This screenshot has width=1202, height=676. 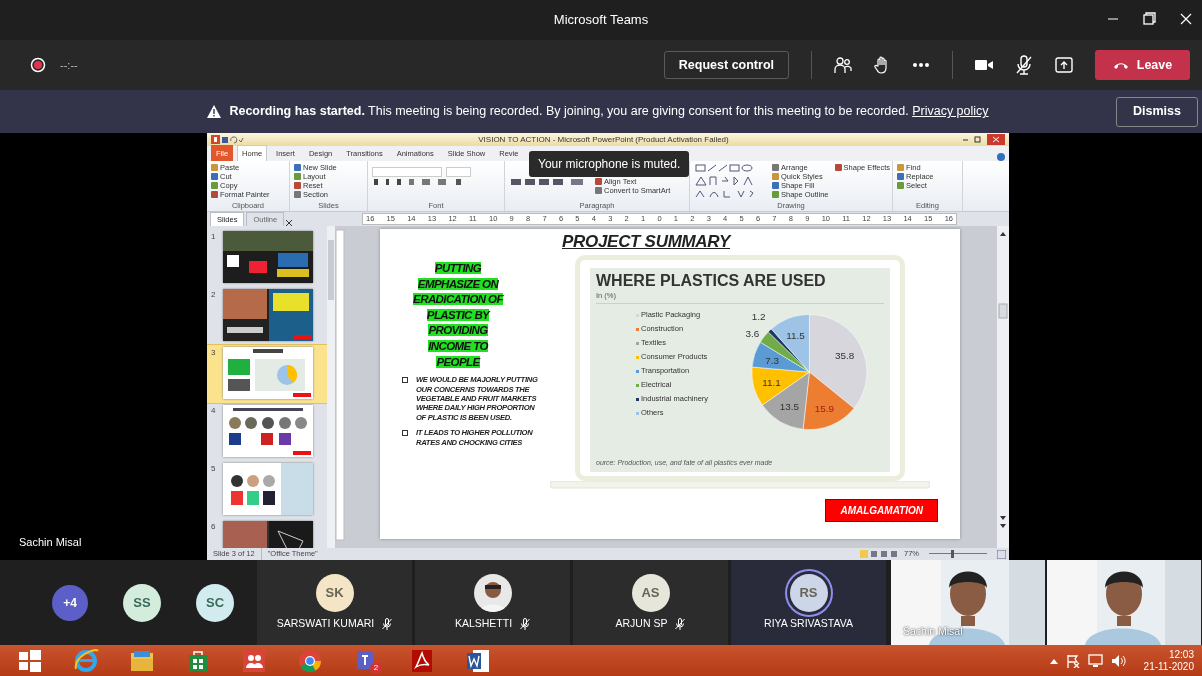 I want to click on data-label: 11.1, so click(x=772, y=383).